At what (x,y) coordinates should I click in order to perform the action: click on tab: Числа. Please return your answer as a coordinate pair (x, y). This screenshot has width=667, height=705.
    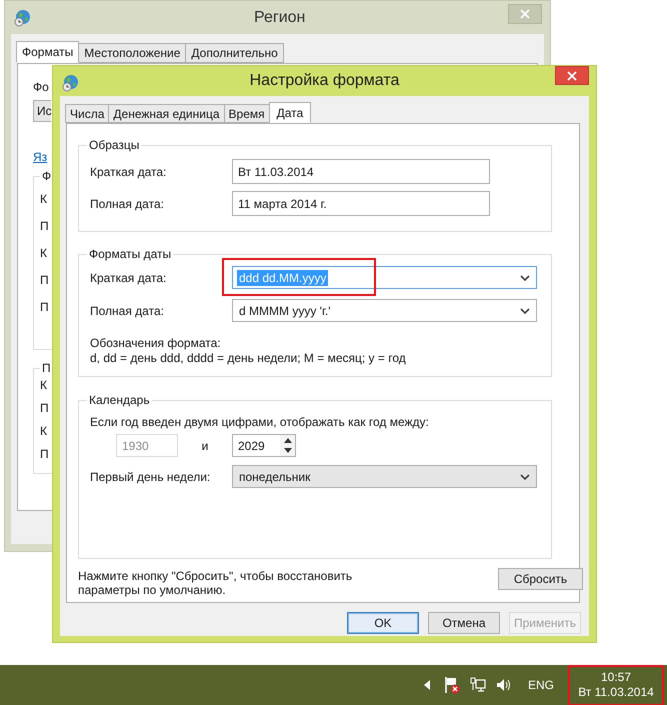
    Looking at the image, I should click on (87, 113).